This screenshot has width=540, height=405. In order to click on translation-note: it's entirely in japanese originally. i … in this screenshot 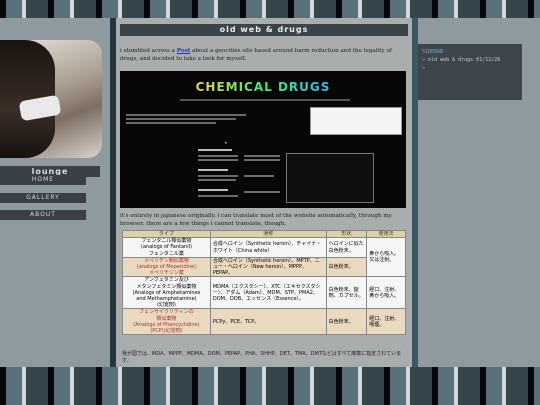, I will do `click(256, 220)`.